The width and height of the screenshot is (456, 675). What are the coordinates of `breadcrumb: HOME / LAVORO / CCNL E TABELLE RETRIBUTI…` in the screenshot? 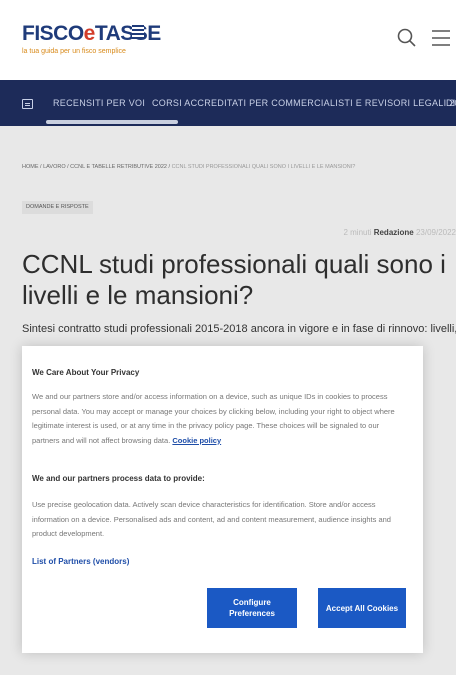 It's located at (188, 167).